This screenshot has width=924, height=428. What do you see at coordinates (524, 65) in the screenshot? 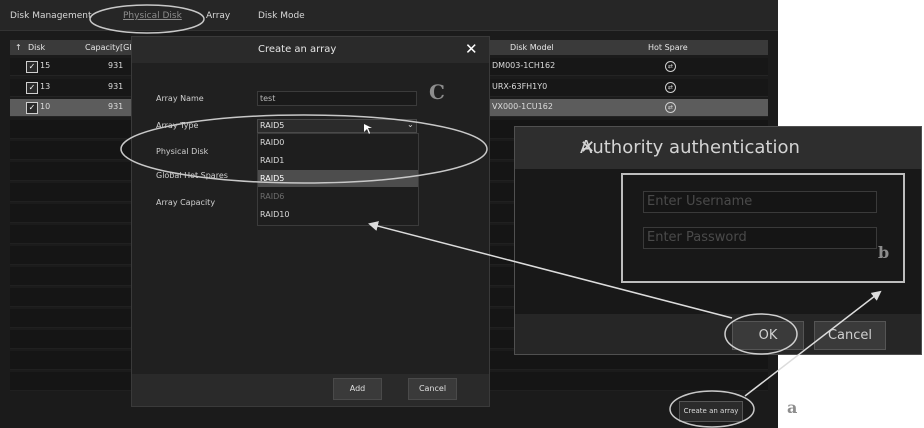
I see `model-cell: DM003-1CH162` at bounding box center [524, 65].